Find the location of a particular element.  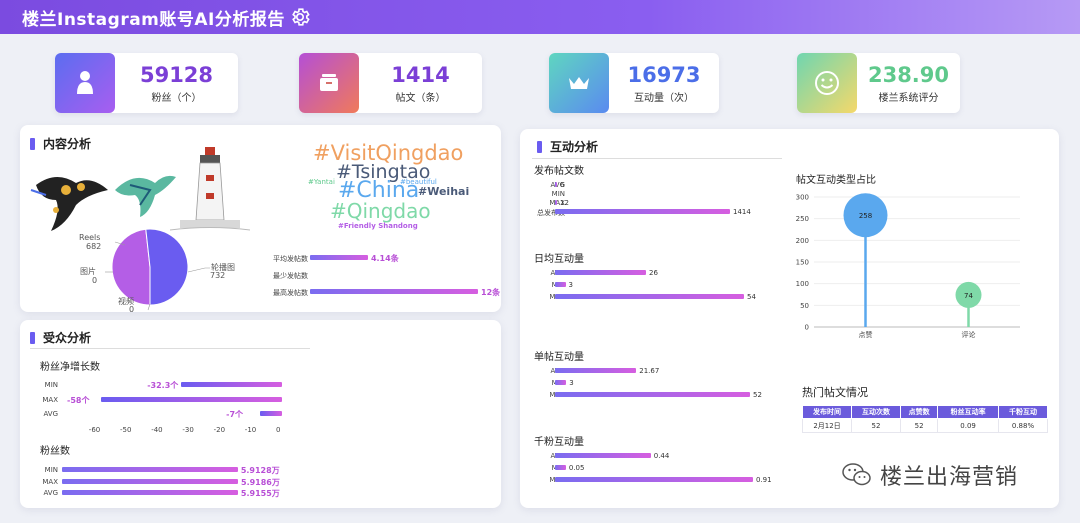

lollipop-y-tick: 300 is located at coordinates (802, 198).